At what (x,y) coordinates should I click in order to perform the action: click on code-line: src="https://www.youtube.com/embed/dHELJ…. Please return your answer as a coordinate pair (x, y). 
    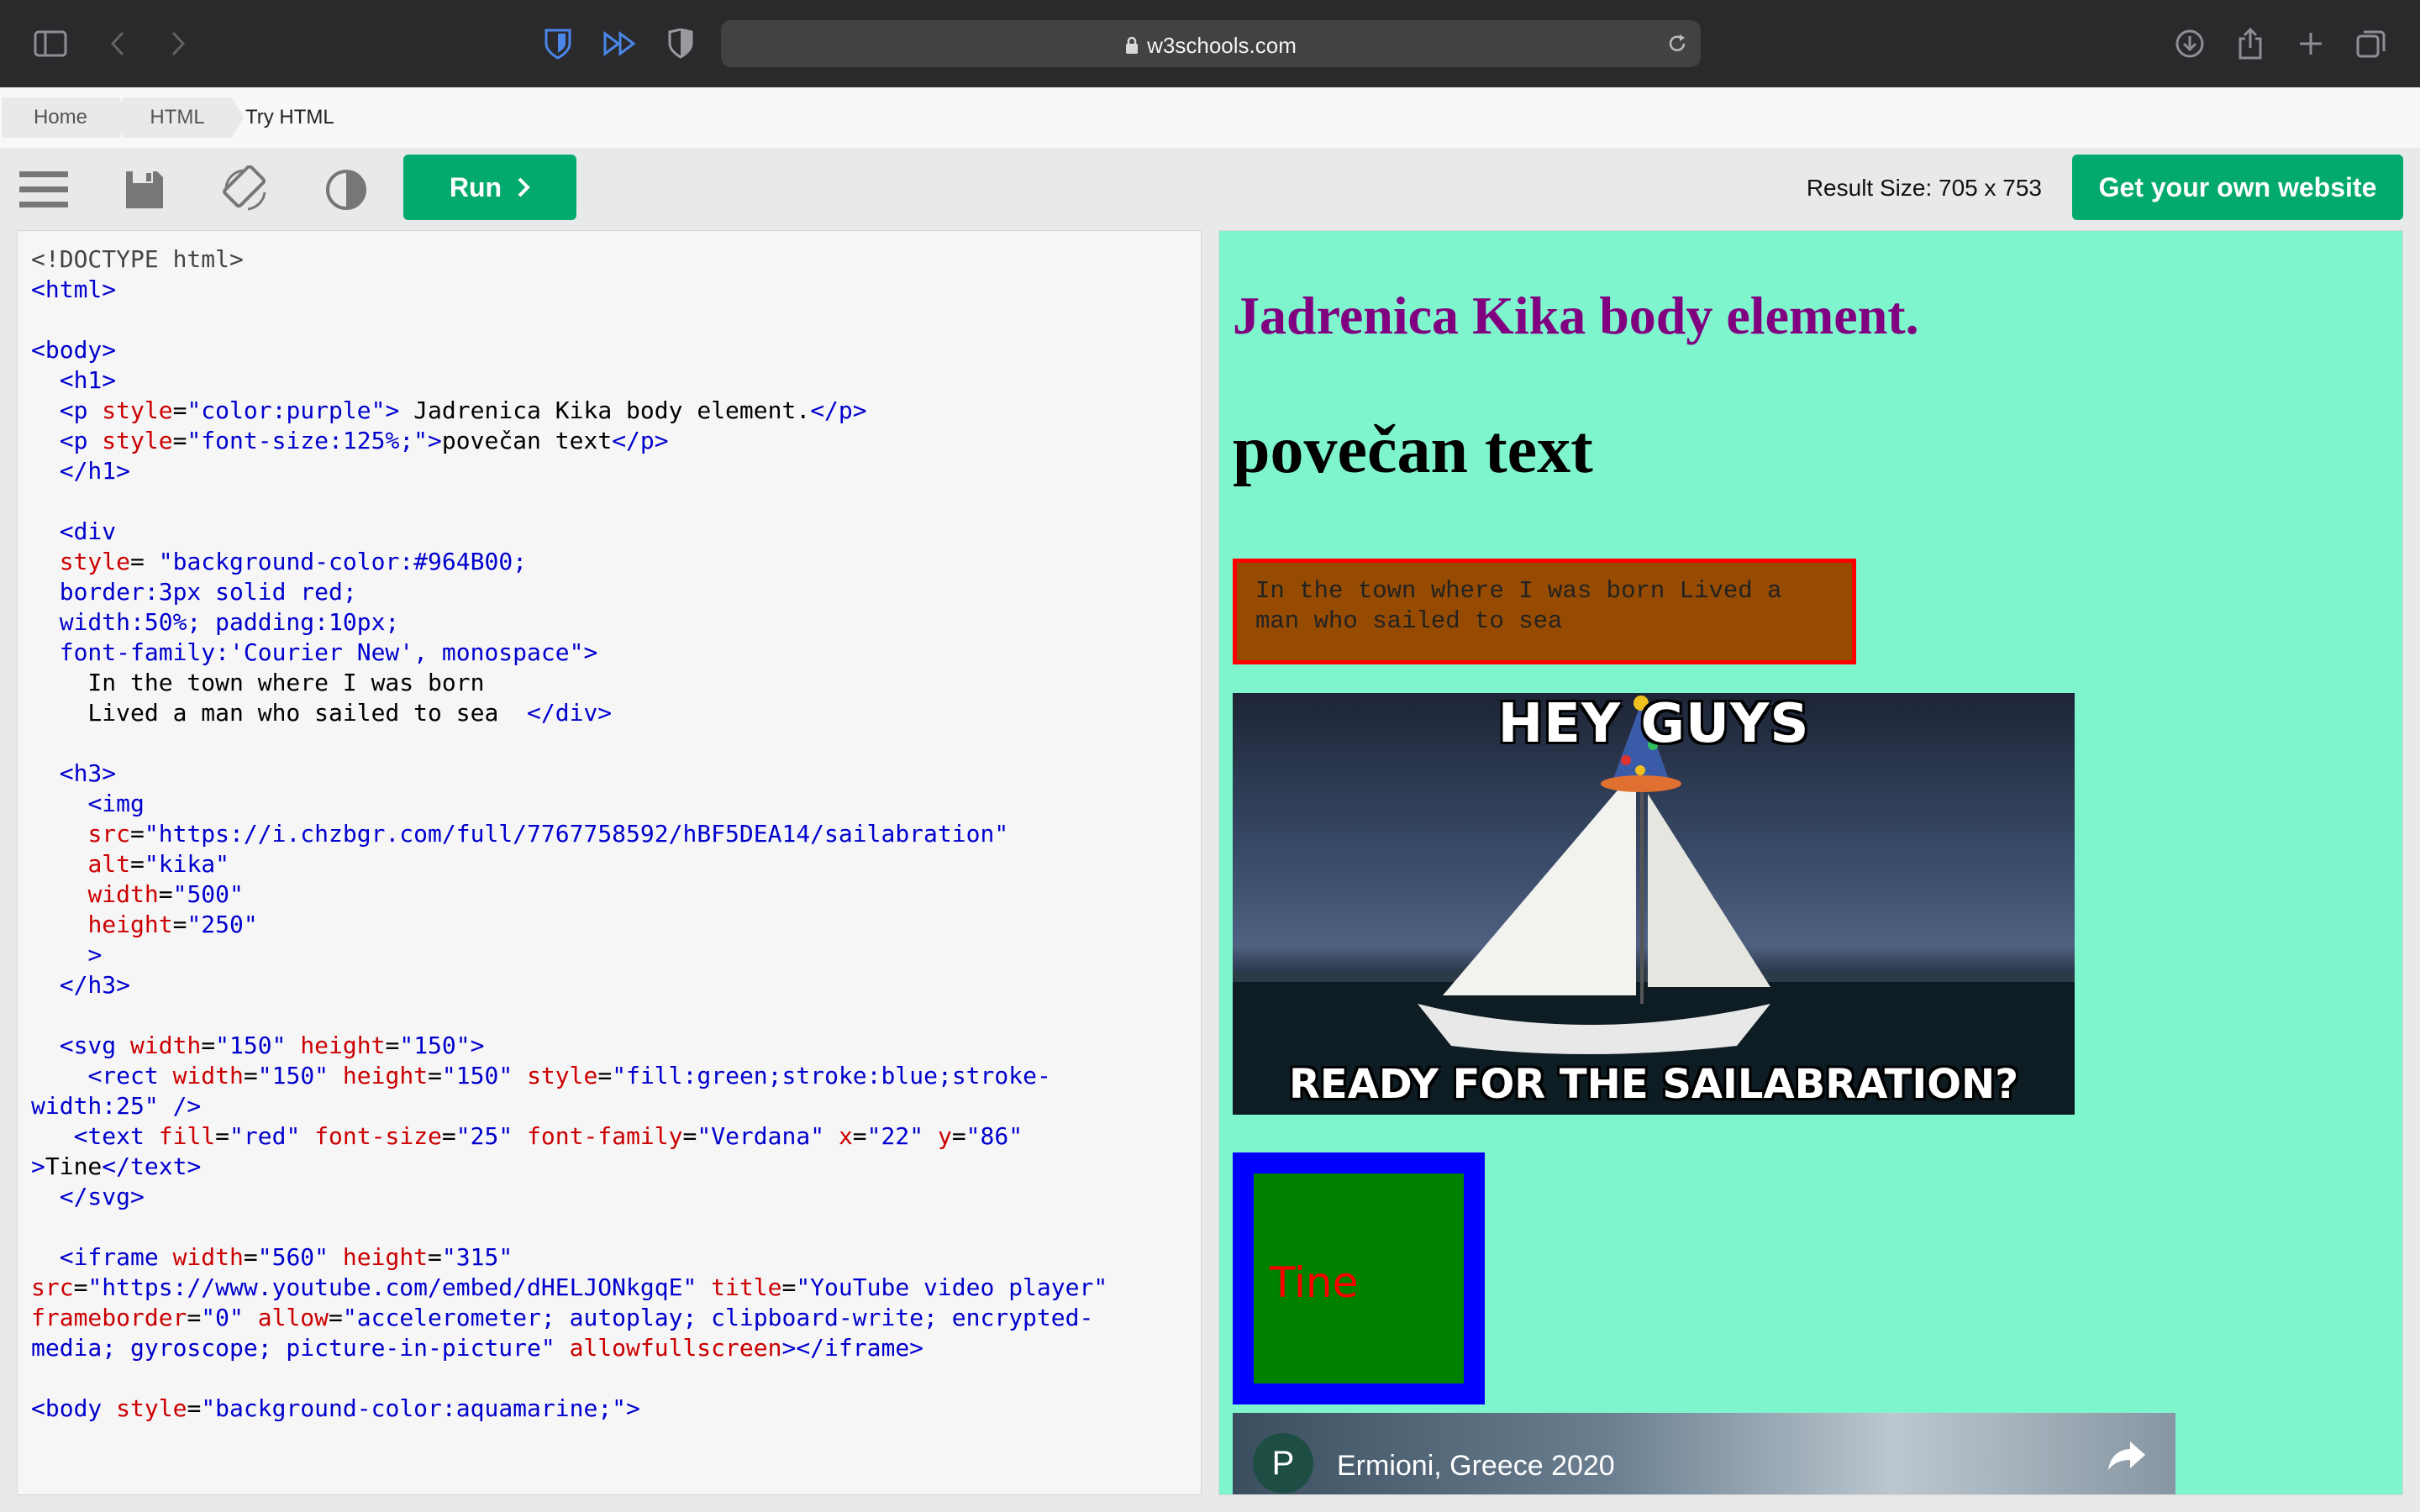
    Looking at the image, I should click on (569, 1288).